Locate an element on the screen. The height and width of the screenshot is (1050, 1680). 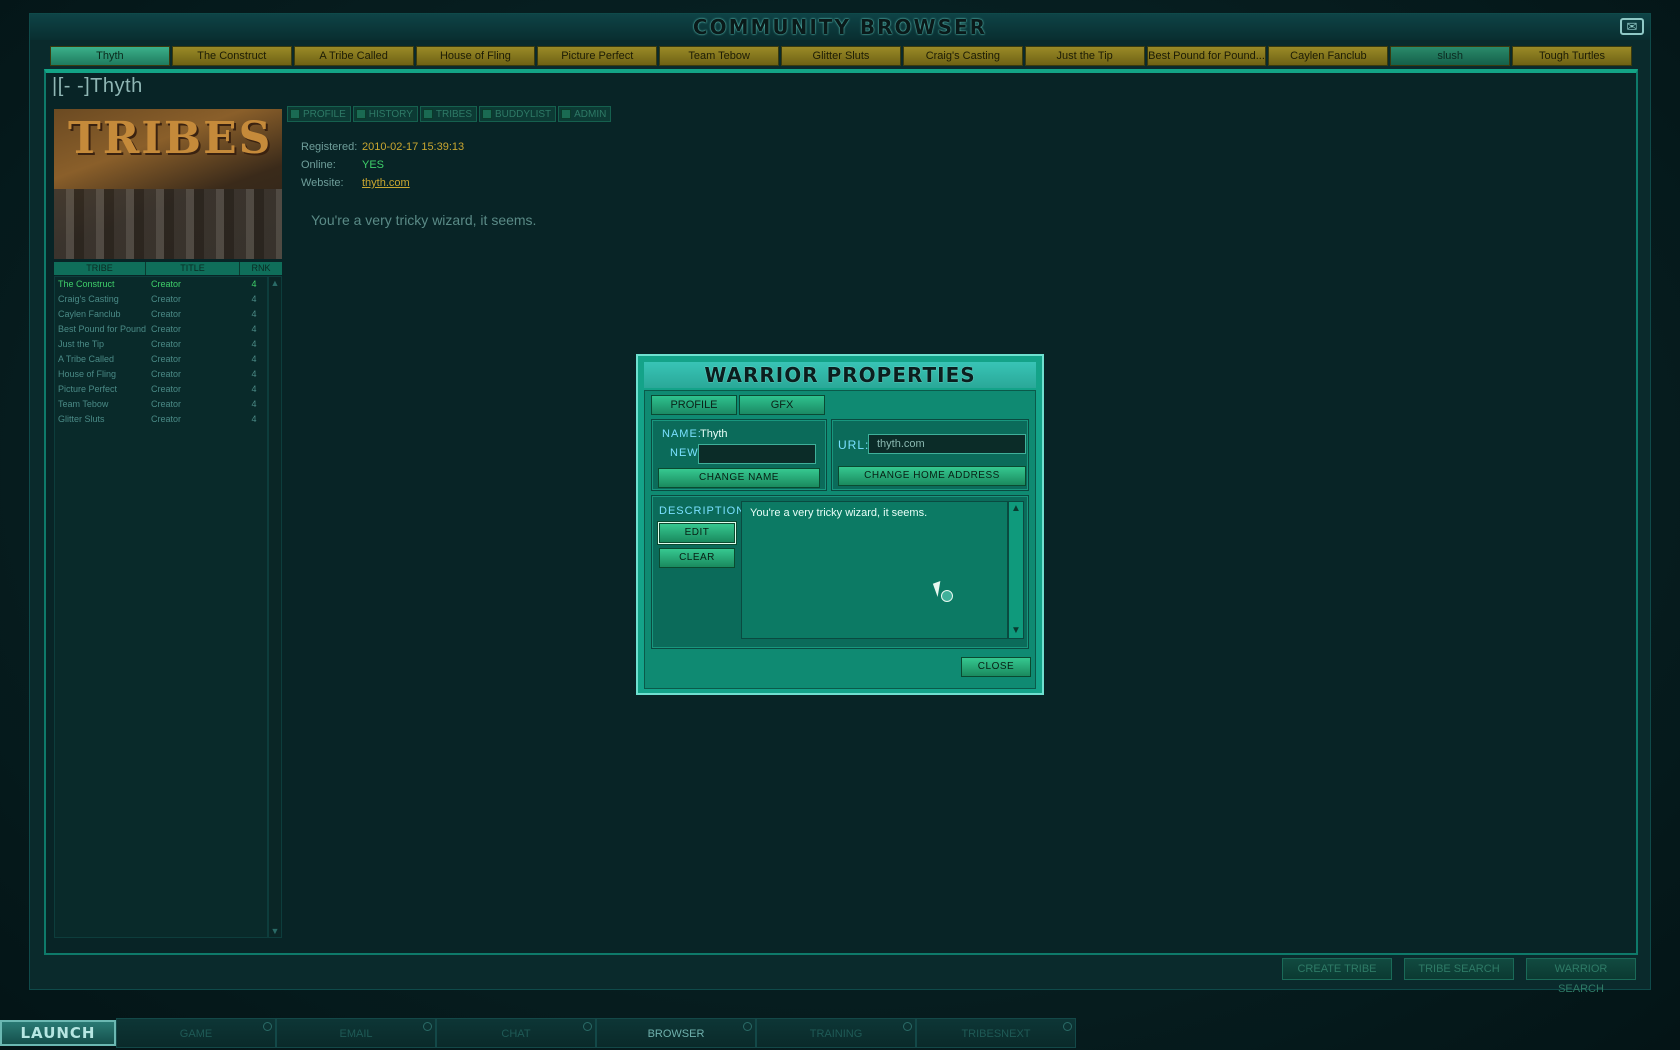
tribe-search-button: TRIBE SEARCH is located at coordinates (1459, 969).